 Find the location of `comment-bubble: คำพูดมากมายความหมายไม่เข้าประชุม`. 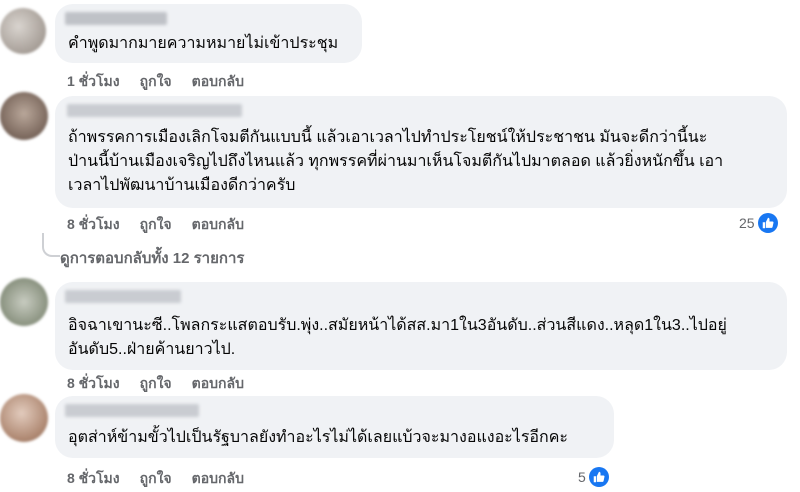

comment-bubble: คำพูดมากมายความหมายไม่เข้าประชุม is located at coordinates (208, 33).